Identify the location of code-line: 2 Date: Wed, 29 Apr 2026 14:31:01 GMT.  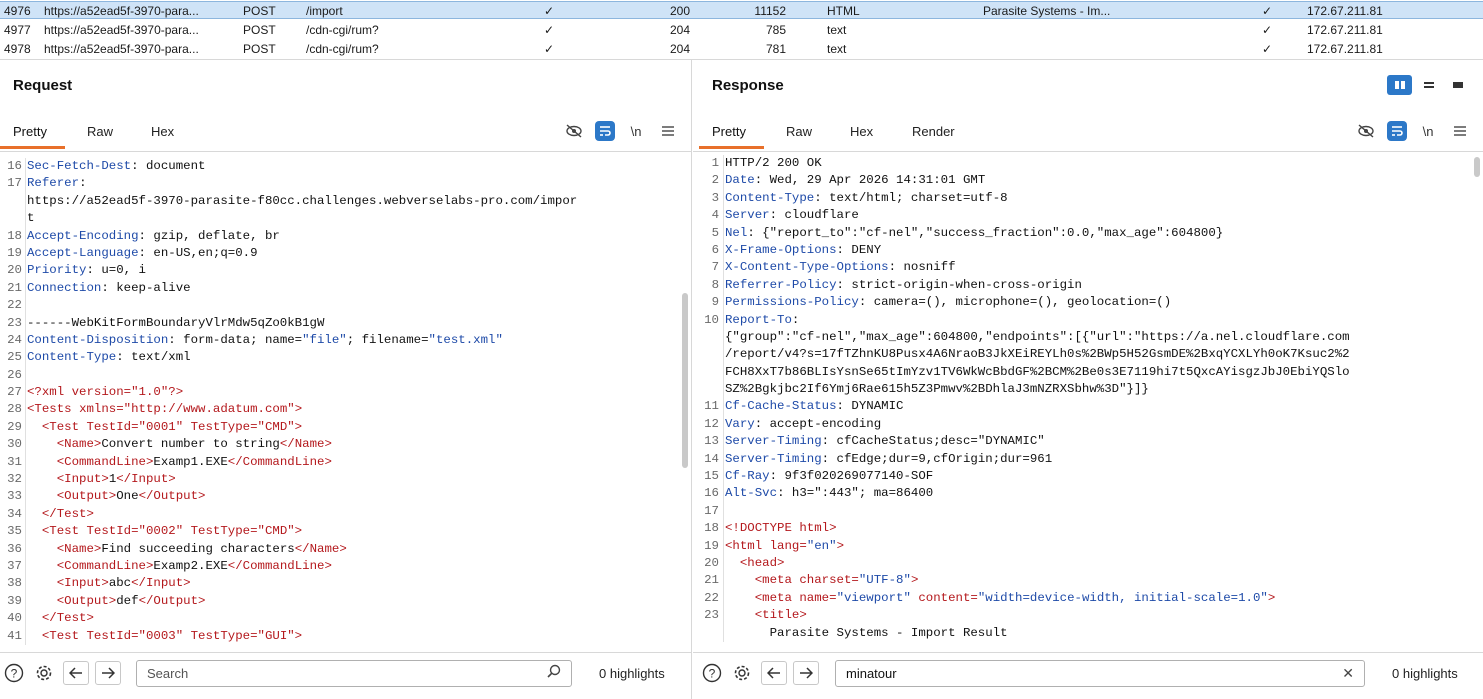
(1081, 181).